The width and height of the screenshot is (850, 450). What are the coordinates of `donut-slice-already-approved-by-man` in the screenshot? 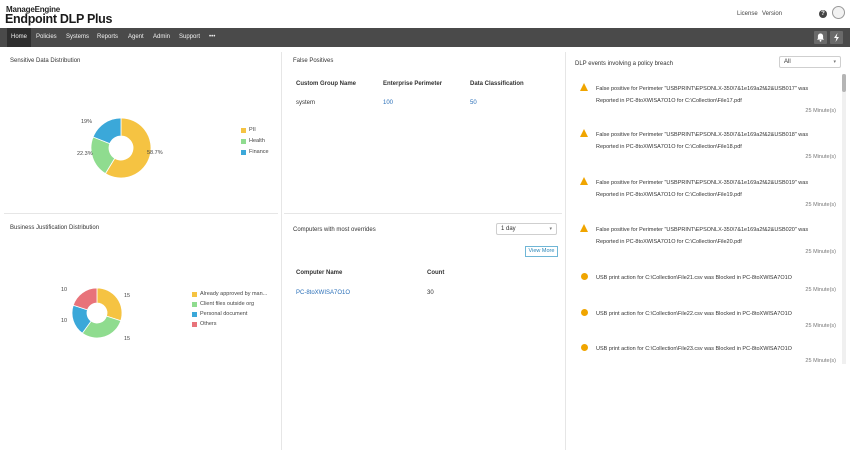 It's located at (109, 304).